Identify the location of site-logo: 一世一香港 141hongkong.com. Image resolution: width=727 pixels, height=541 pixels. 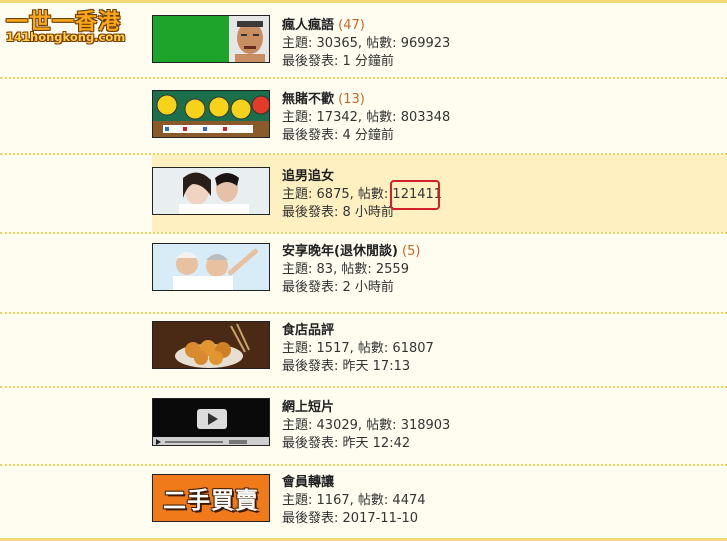
(66, 25).